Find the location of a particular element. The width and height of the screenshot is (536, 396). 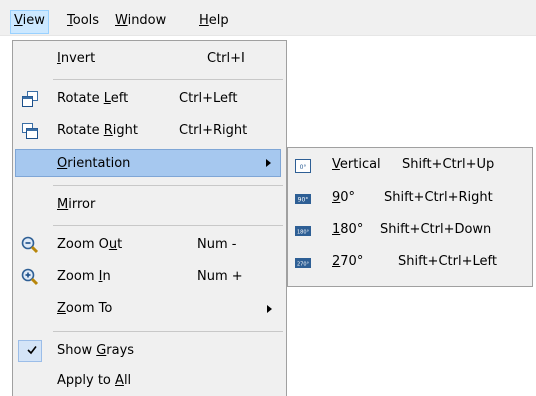

orientation-270-icon: 270° is located at coordinates (303, 262).